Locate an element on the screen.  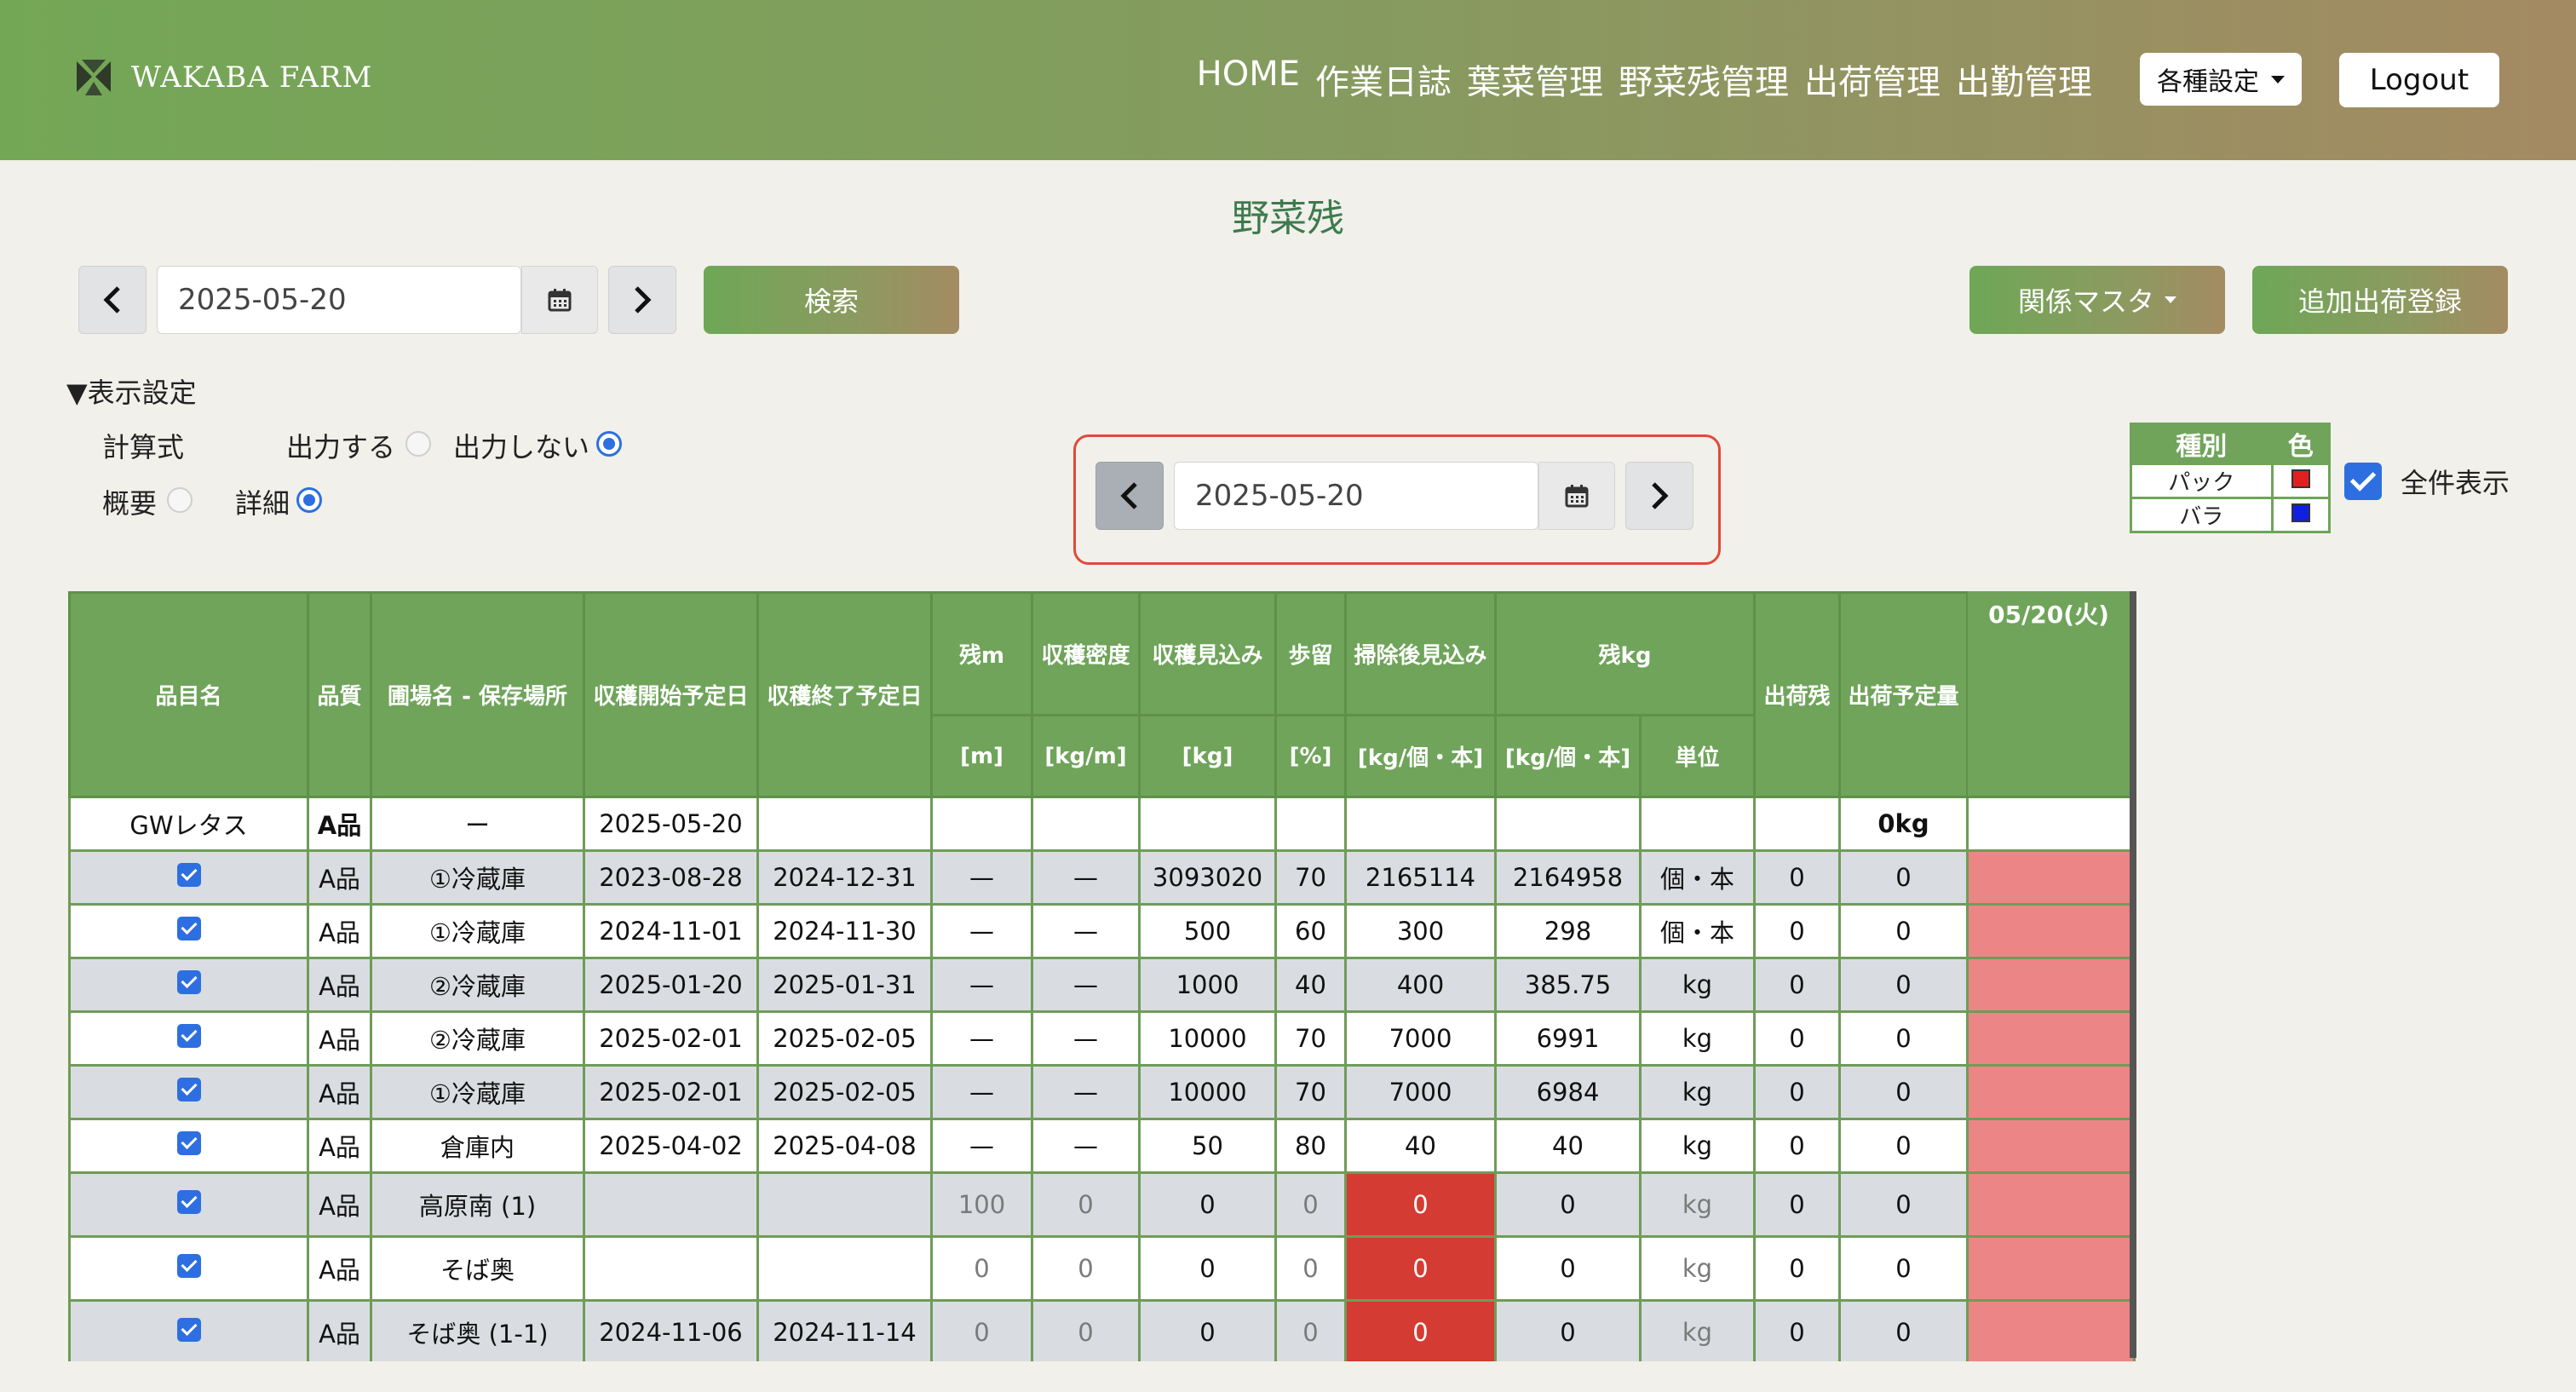
calendar-button is located at coordinates (559, 300).